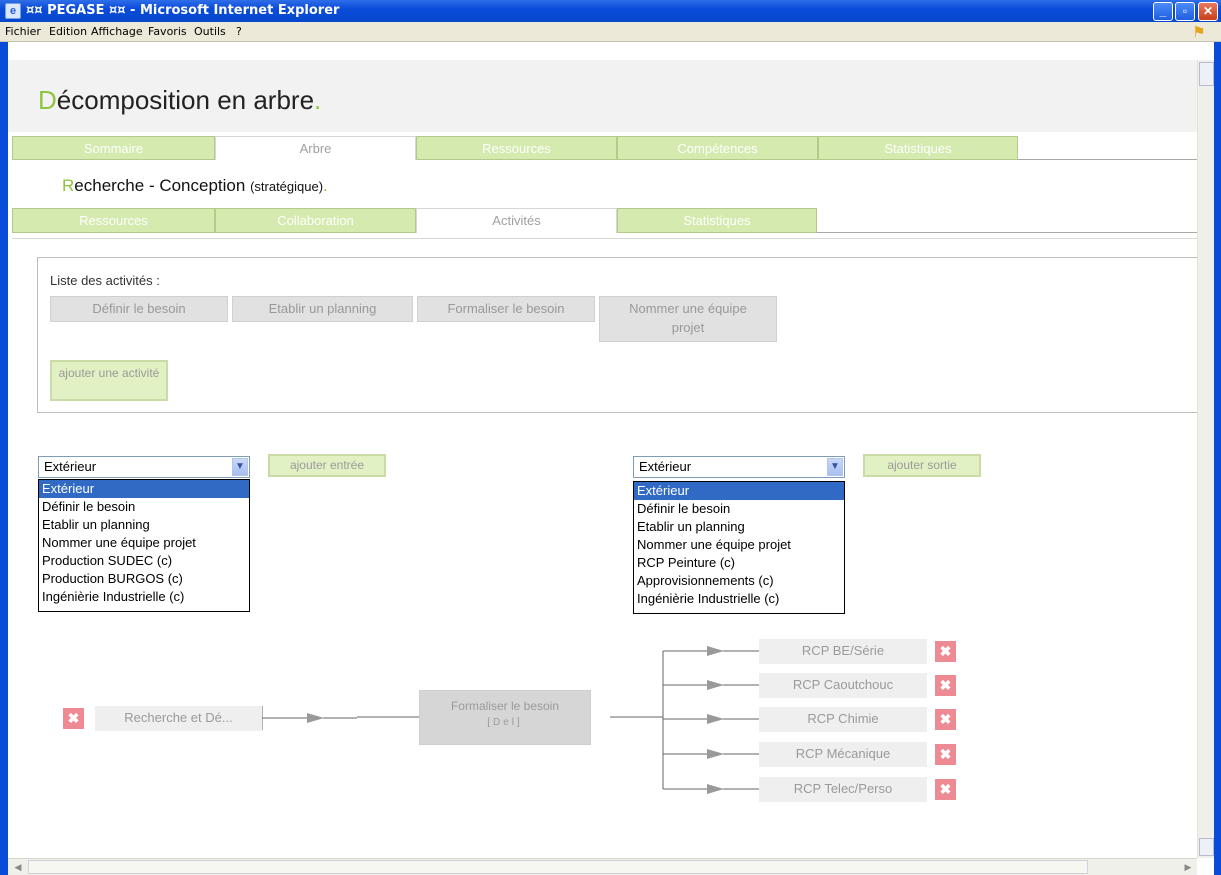  I want to click on horizontal-scroll-thumb, so click(558, 867).